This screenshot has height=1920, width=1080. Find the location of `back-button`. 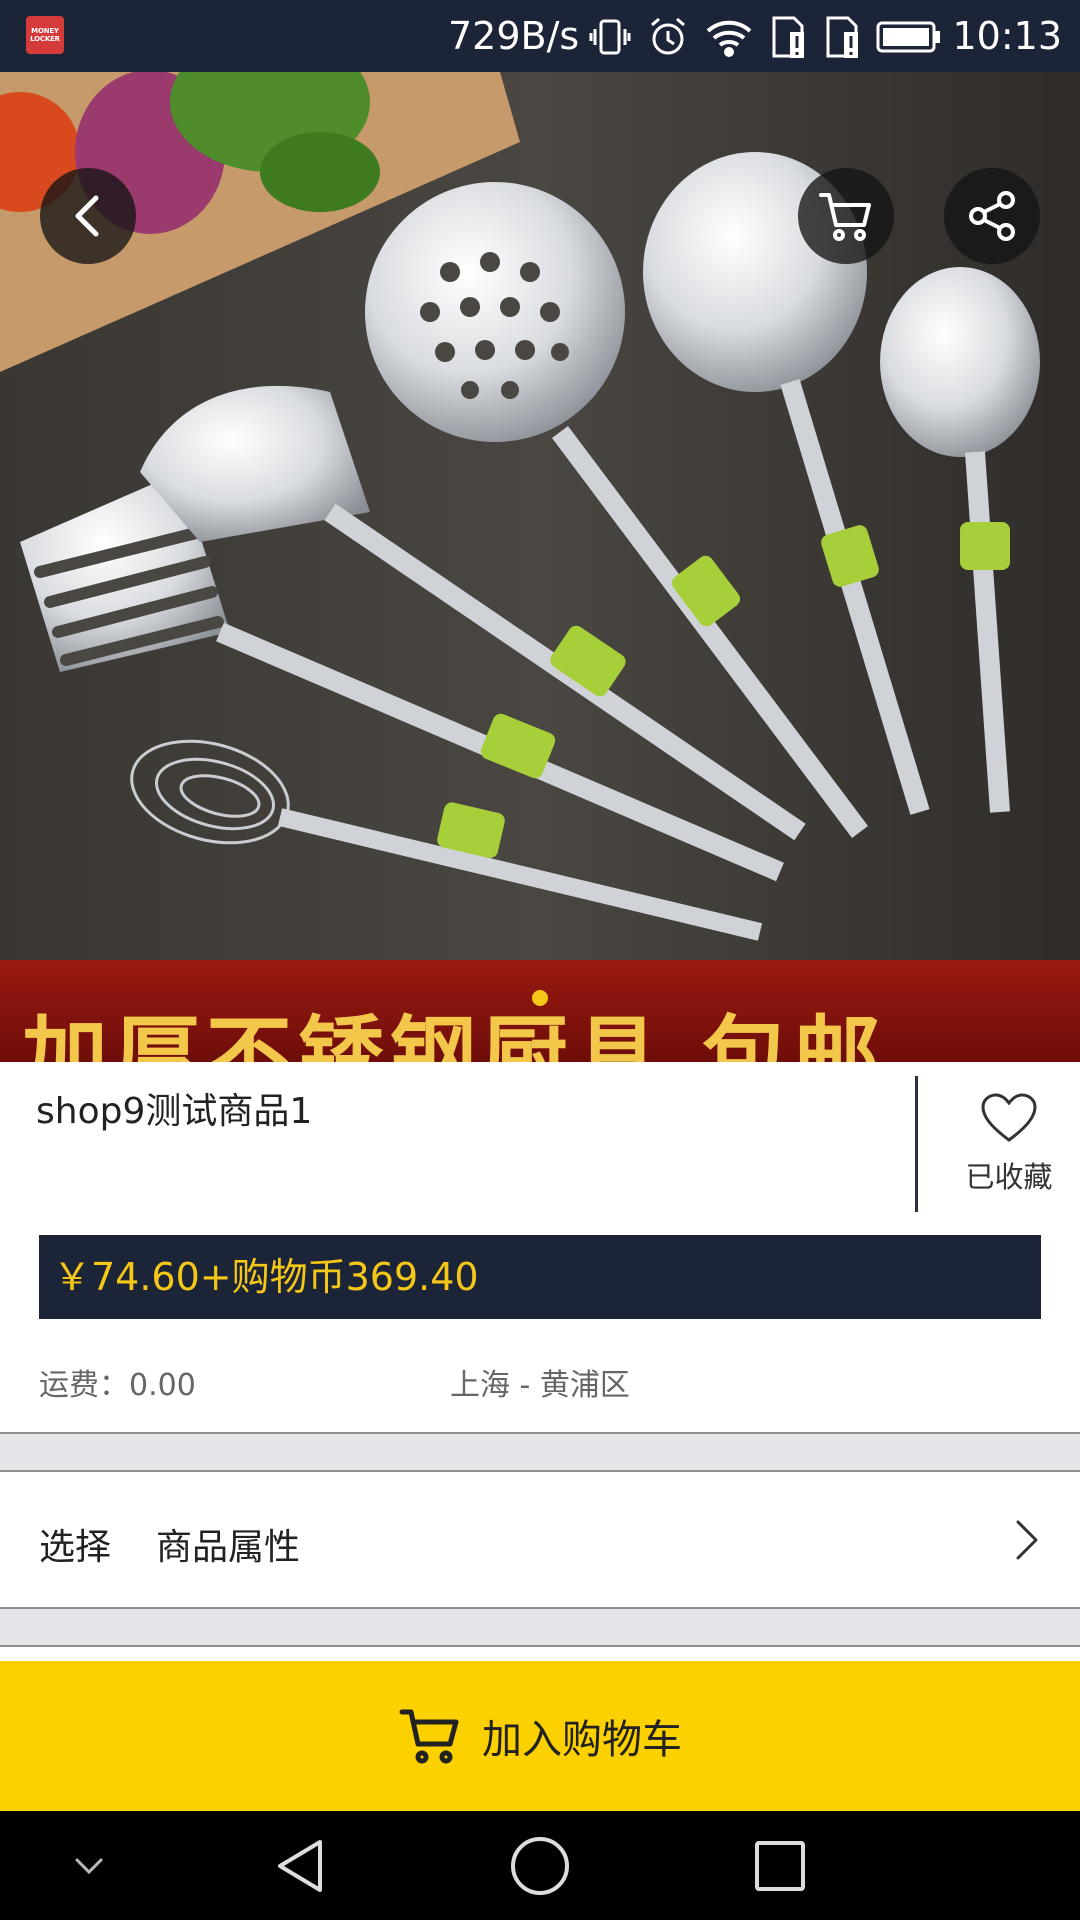

back-button is located at coordinates (88, 216).